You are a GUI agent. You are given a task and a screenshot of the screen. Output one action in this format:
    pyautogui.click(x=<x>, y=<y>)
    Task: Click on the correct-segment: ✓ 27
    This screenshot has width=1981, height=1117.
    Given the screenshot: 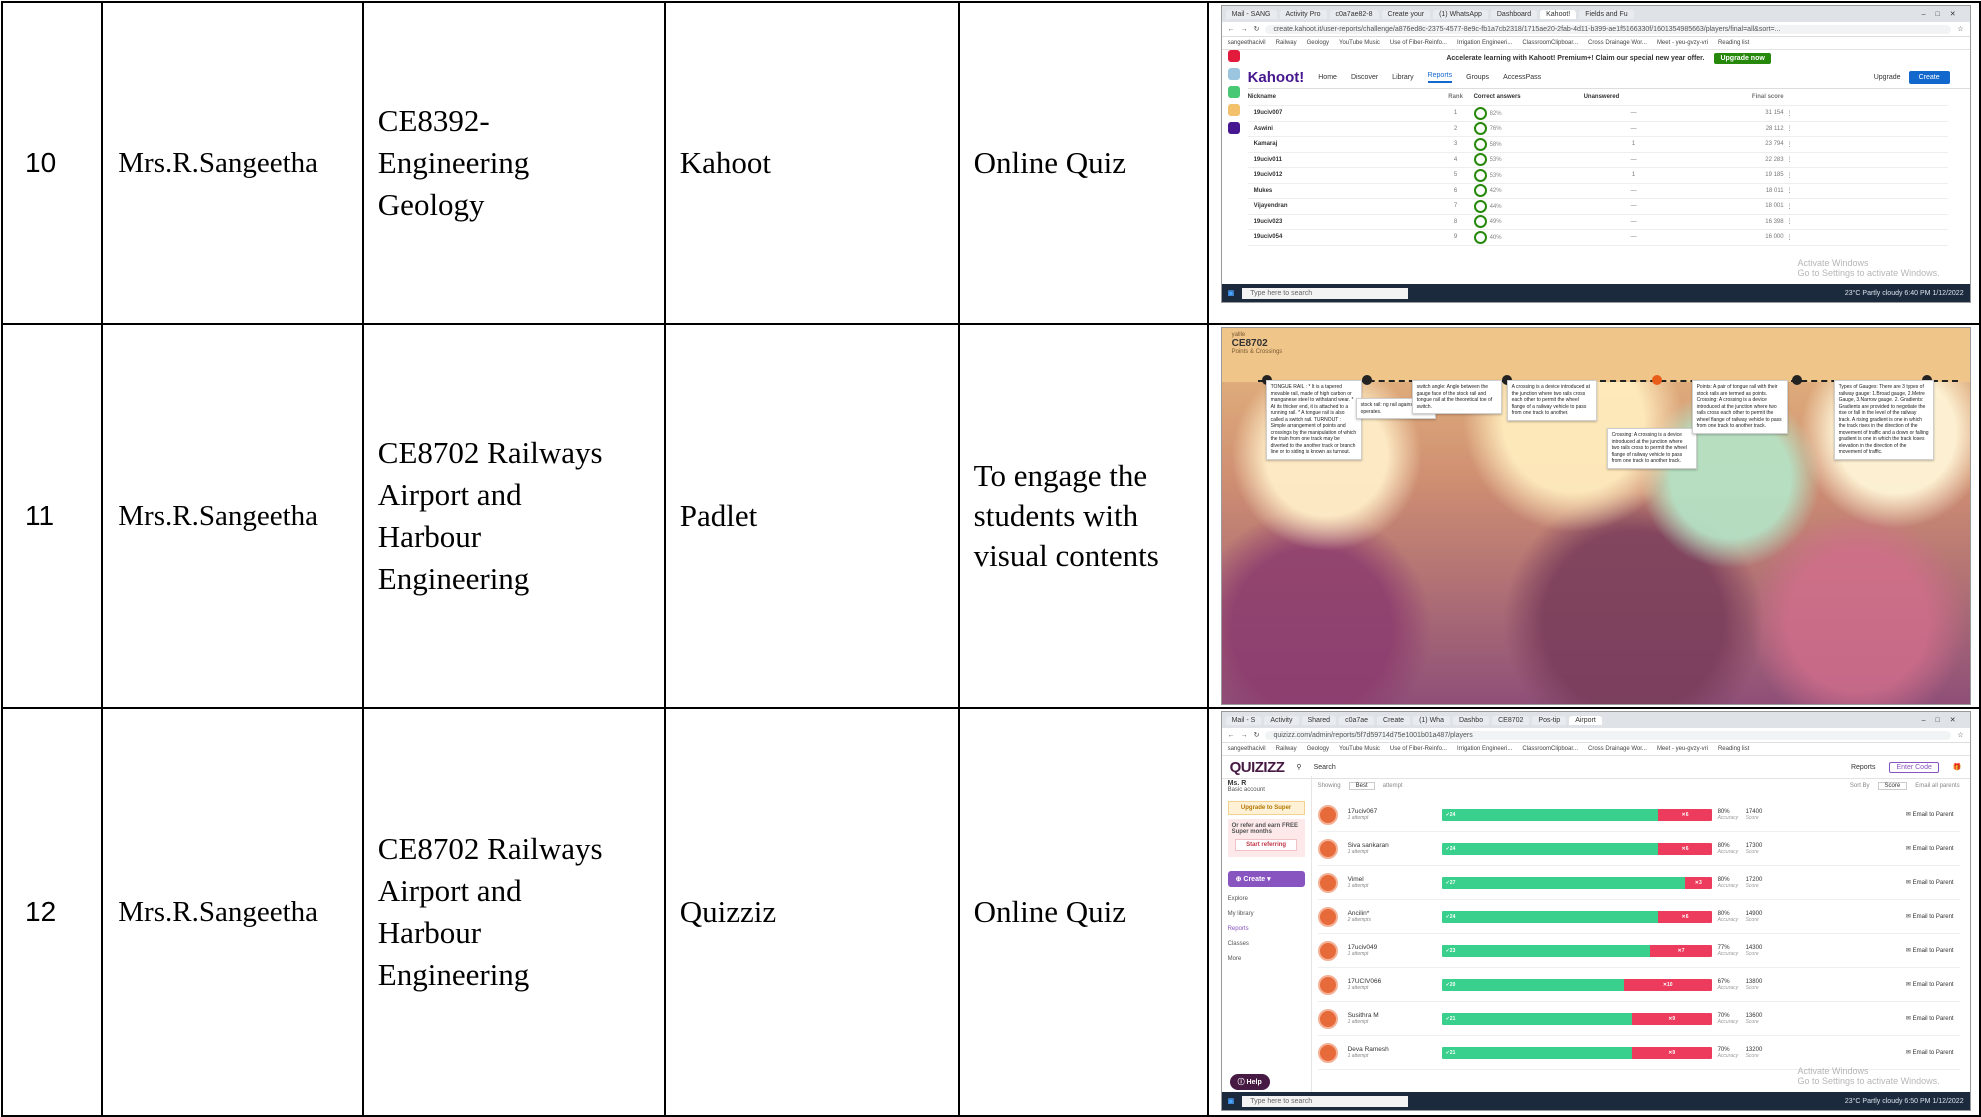 What is the action you would take?
    pyautogui.click(x=1563, y=882)
    